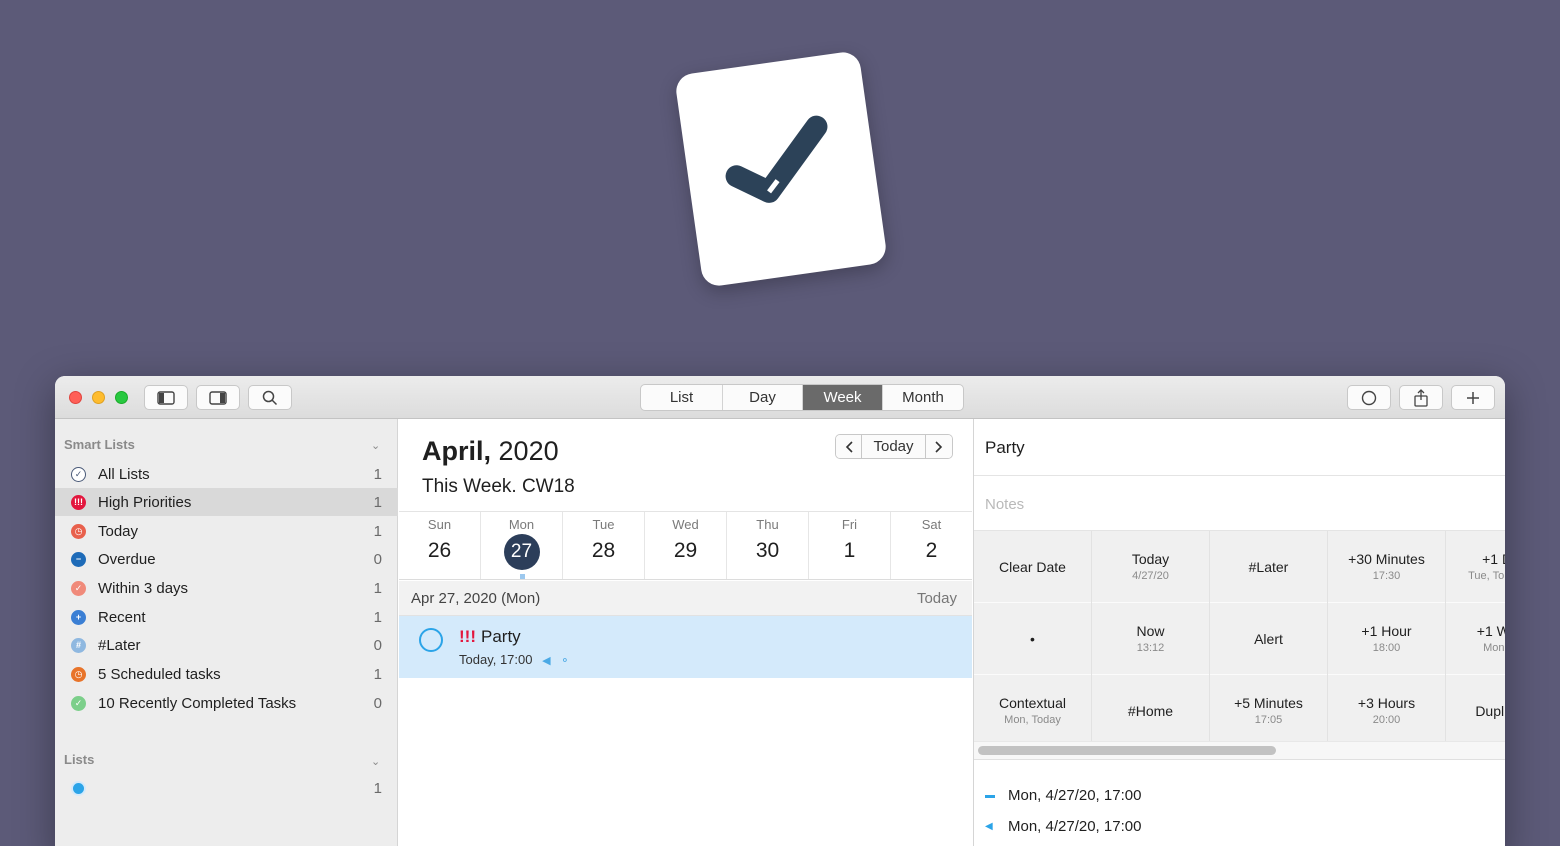  Describe the element at coordinates (685, 647) in the screenshot. I see `task-row: !!! Party Today, 17:00 ◀ ⚬` at that location.